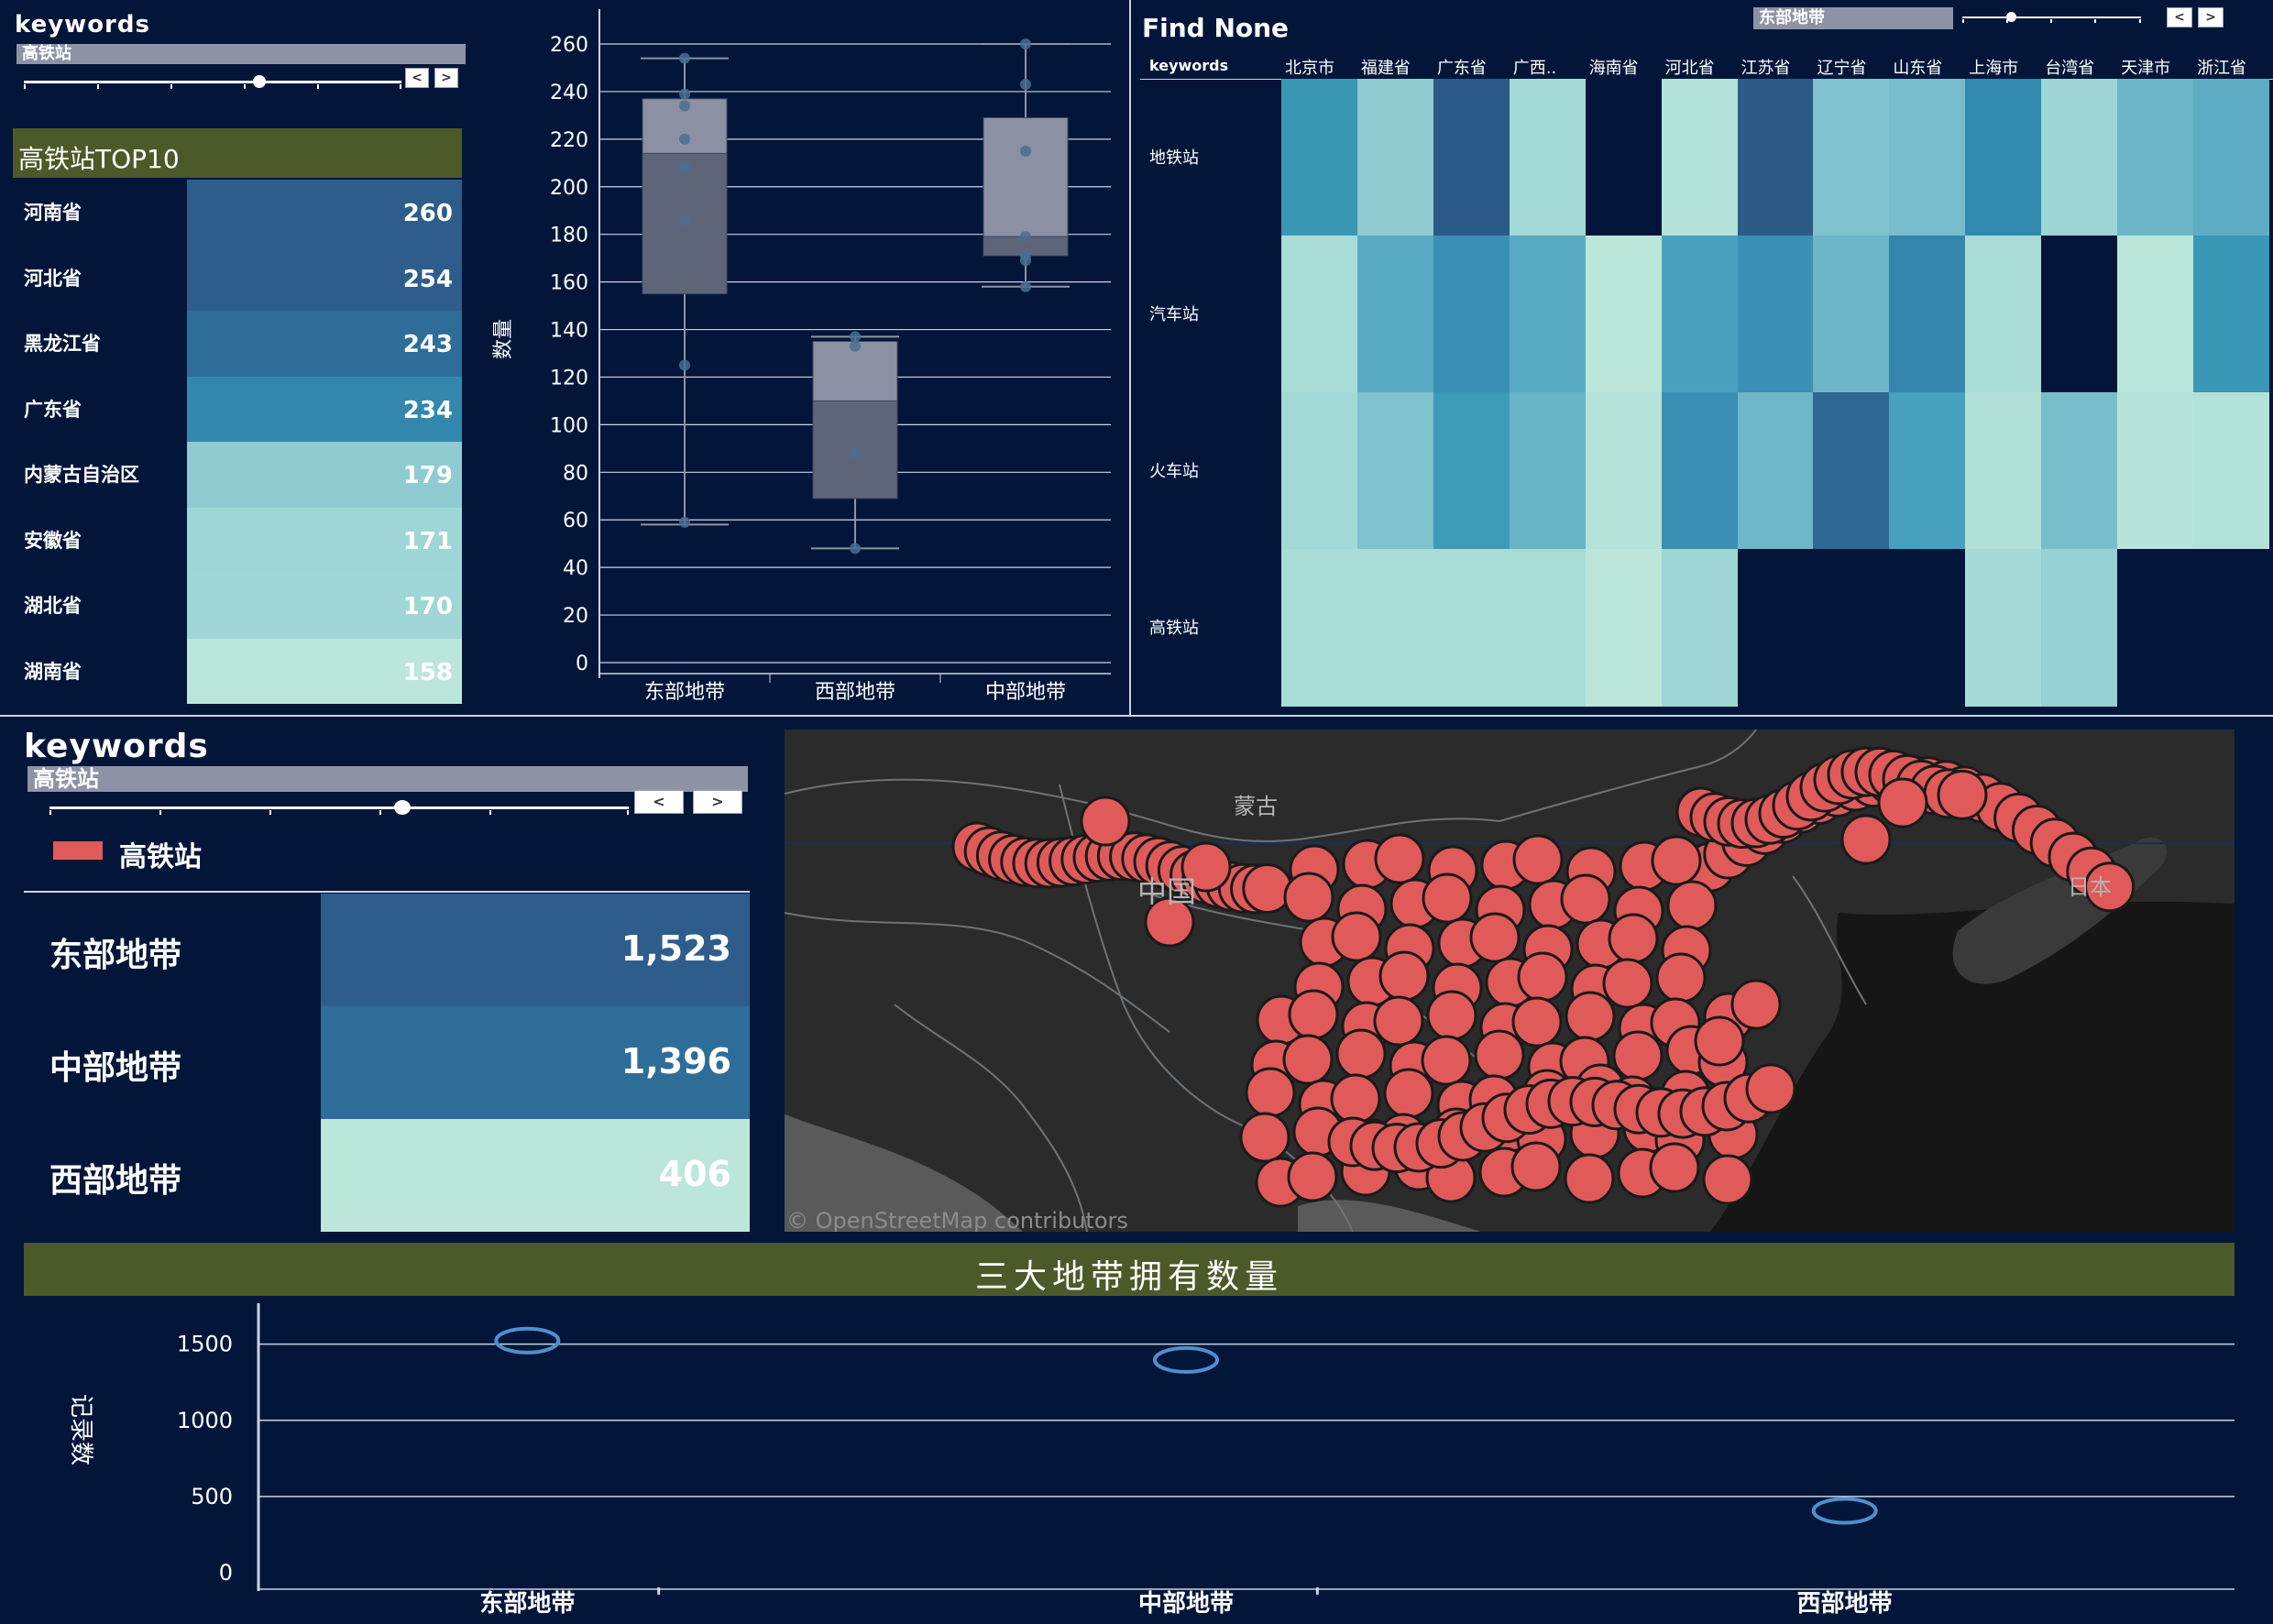 This screenshot has height=1624, width=2273. What do you see at coordinates (1128, 1277) in the screenshot?
I see `bottom-chart-title: 三大地带拥有数量` at bounding box center [1128, 1277].